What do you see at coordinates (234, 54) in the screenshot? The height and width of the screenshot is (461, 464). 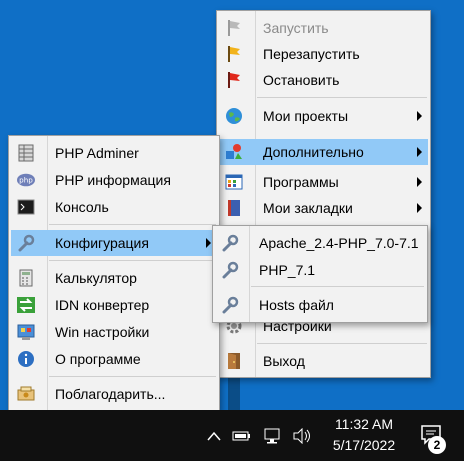 I see `yellow-flag-icon` at bounding box center [234, 54].